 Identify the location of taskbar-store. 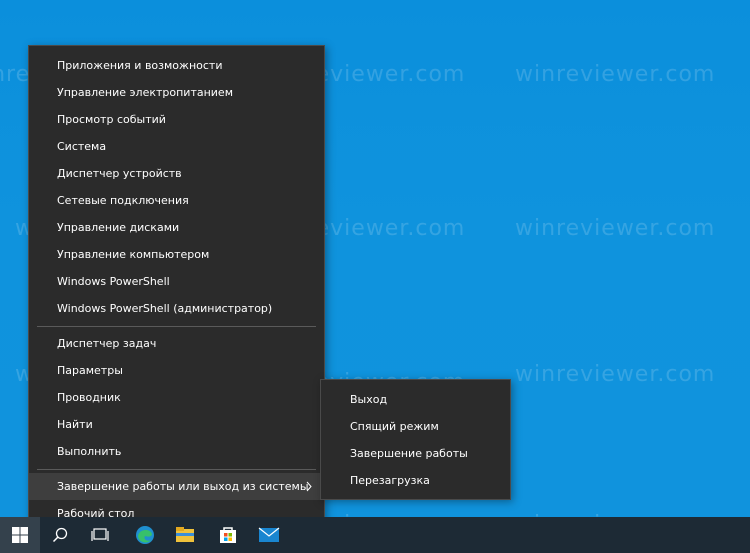
(228, 535).